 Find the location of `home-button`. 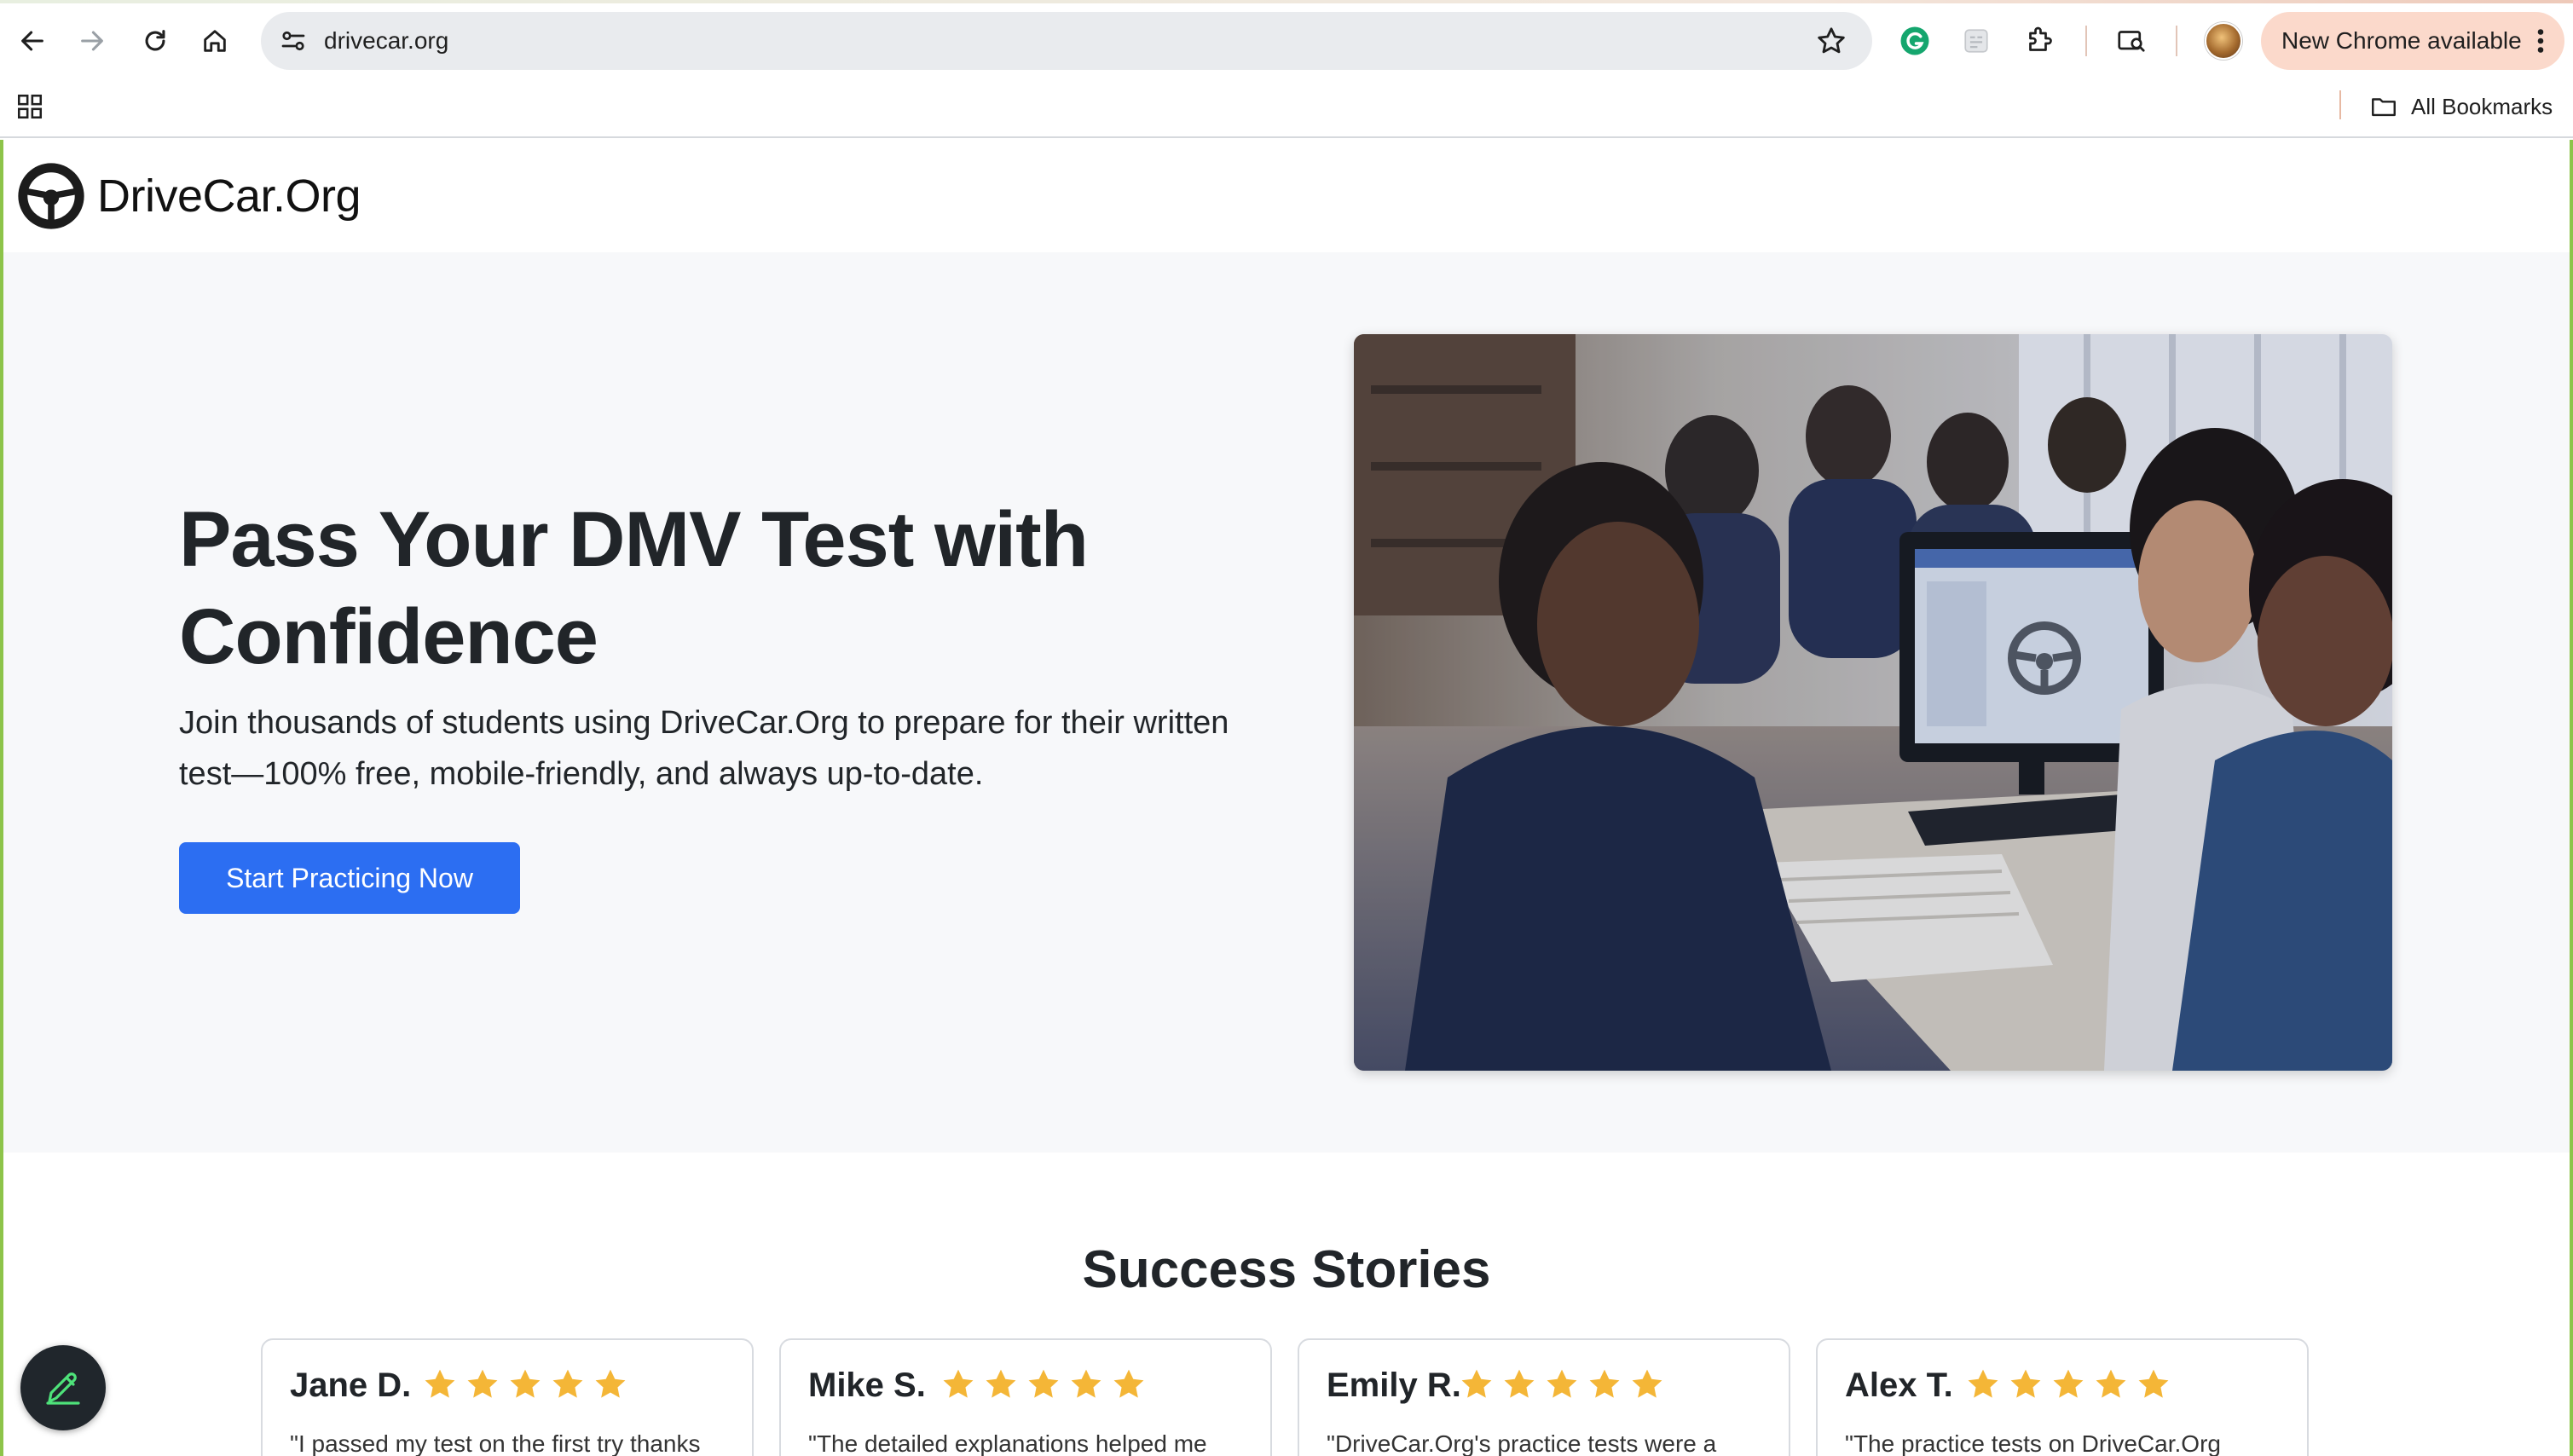

home-button is located at coordinates (214, 40).